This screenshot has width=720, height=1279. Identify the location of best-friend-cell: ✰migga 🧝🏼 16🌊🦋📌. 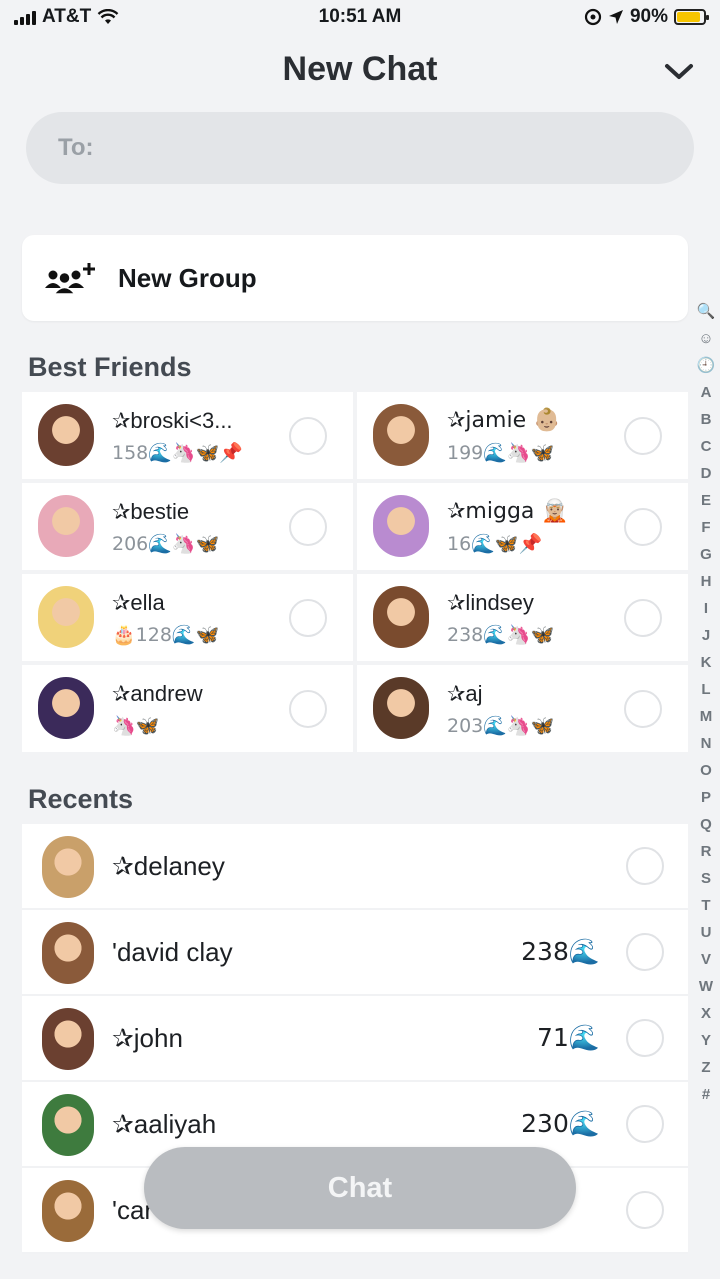
(522, 526).